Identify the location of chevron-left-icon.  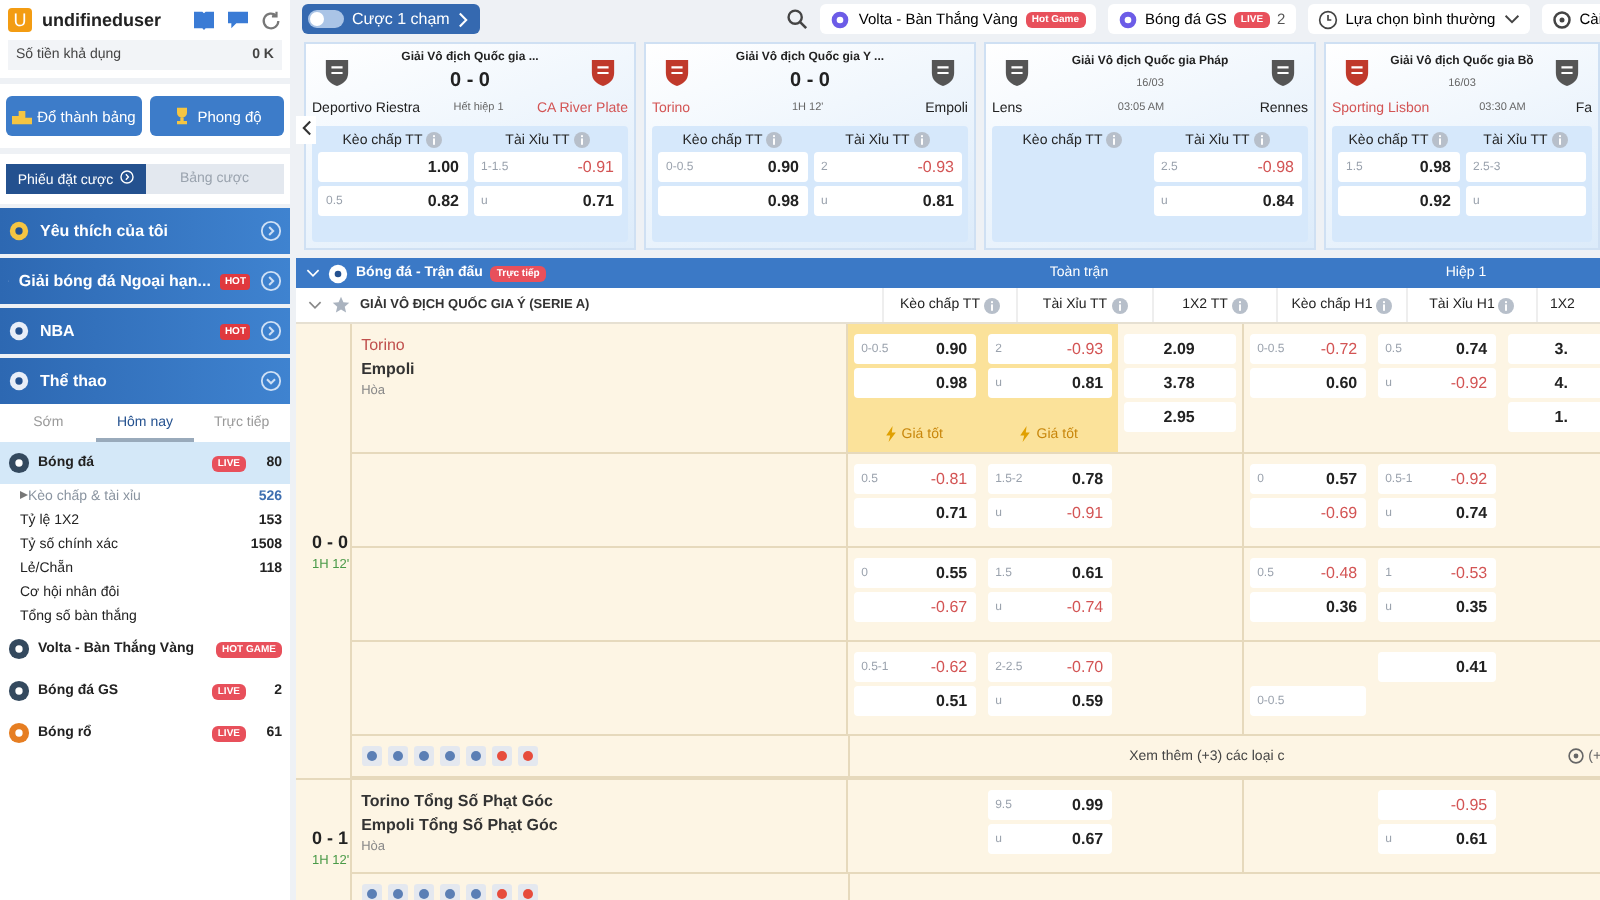
(306, 128).